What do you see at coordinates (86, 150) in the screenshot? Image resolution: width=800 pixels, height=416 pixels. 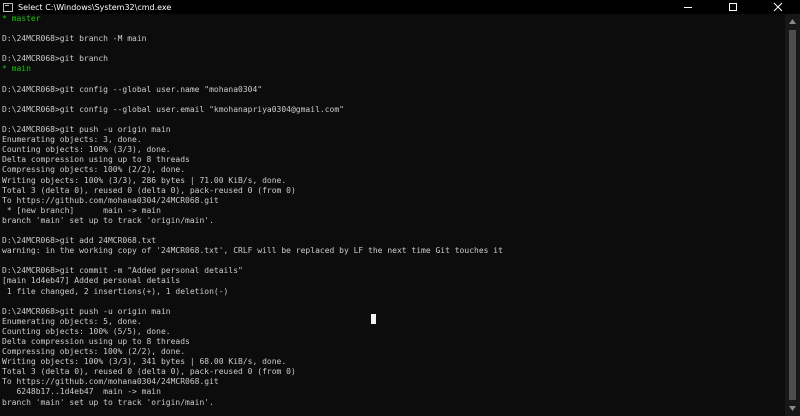 I see `console-line: Counting objects: 100% (3/3), done.` at bounding box center [86, 150].